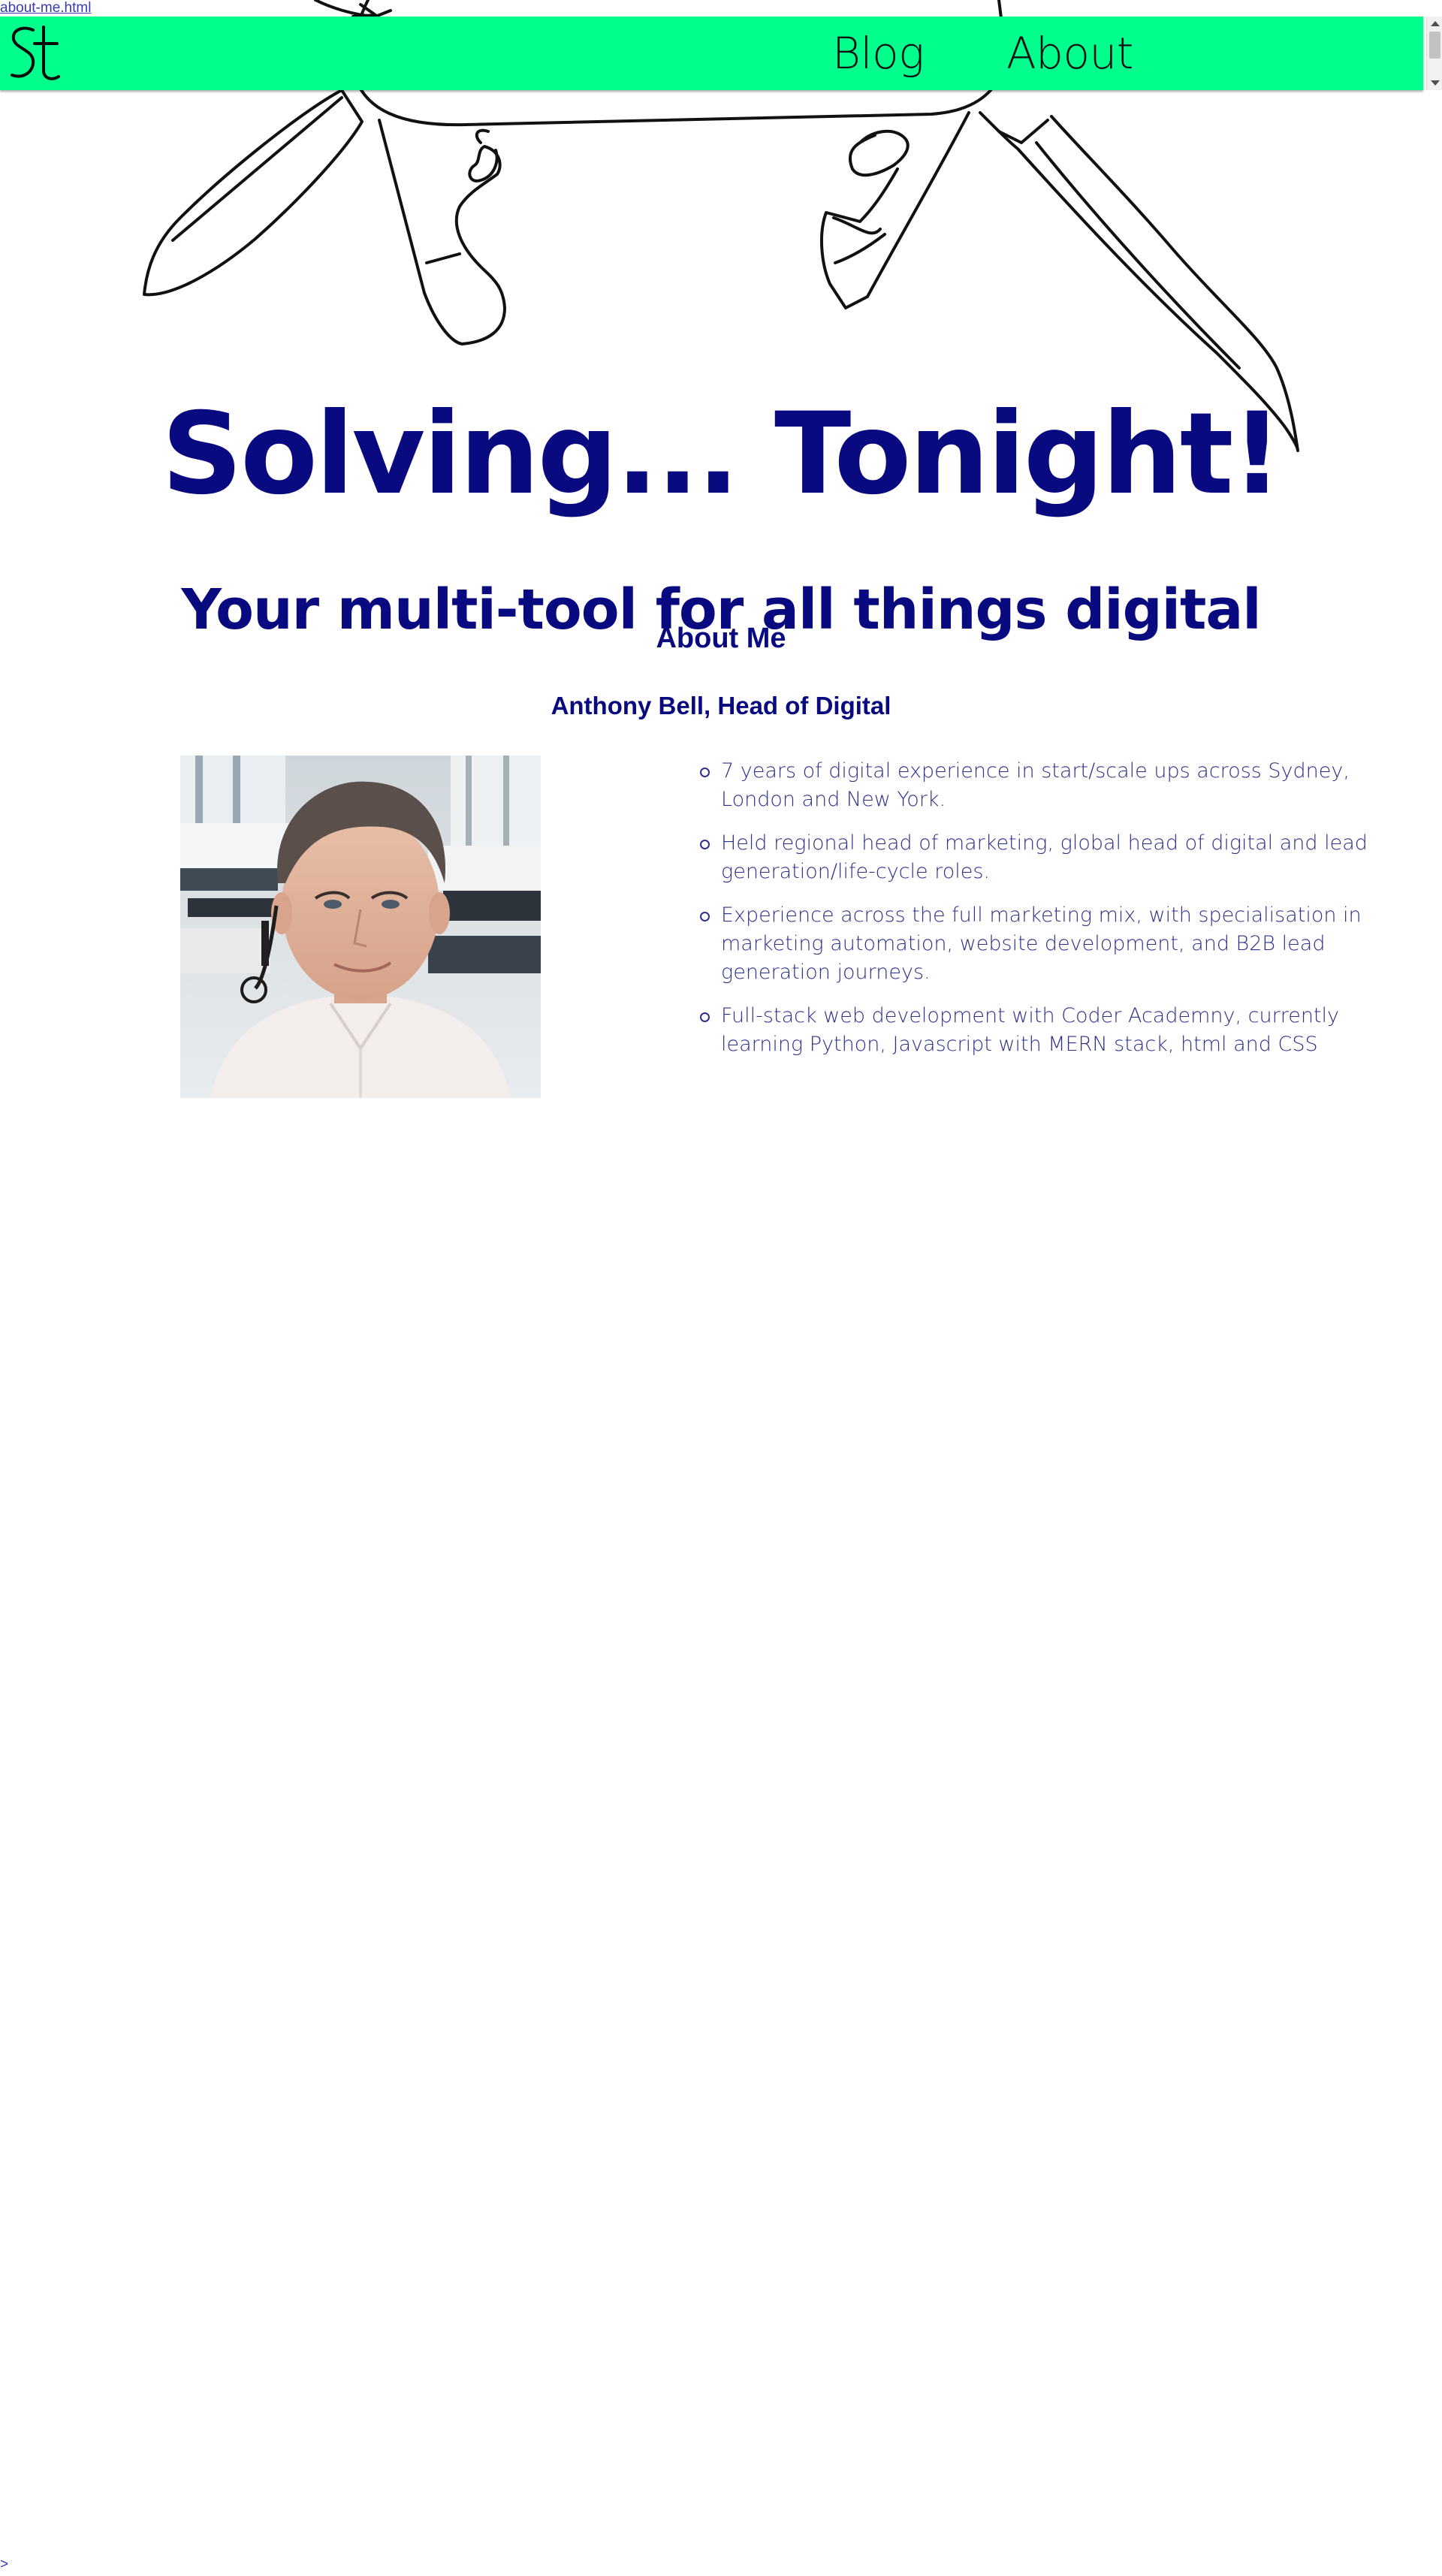 The width and height of the screenshot is (1442, 2576). I want to click on about-name: Anthony Bell, Head of Digital, so click(721, 705).